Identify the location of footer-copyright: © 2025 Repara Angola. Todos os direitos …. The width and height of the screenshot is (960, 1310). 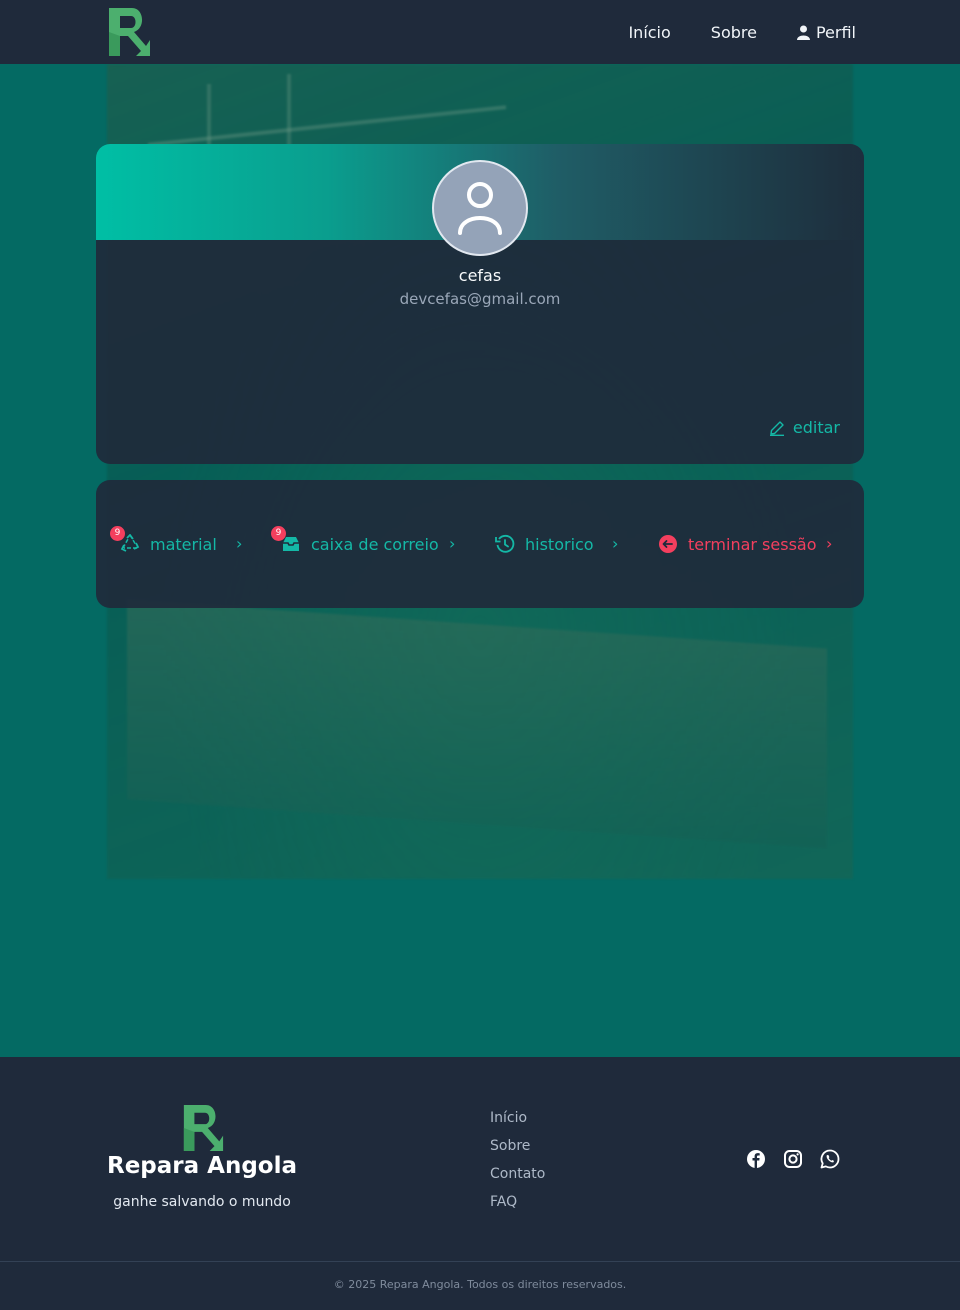
(480, 1284).